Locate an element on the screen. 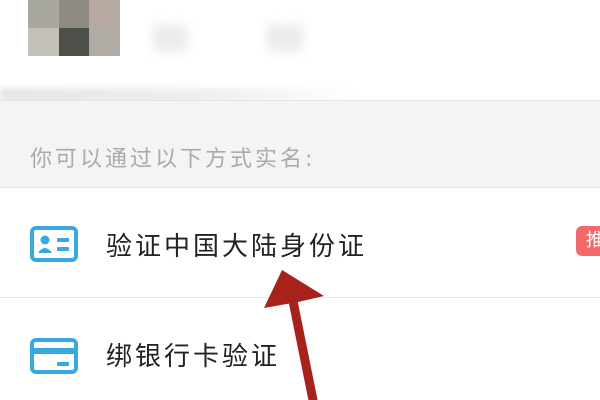 This screenshot has width=600, height=400. avatar is located at coordinates (74, 28).